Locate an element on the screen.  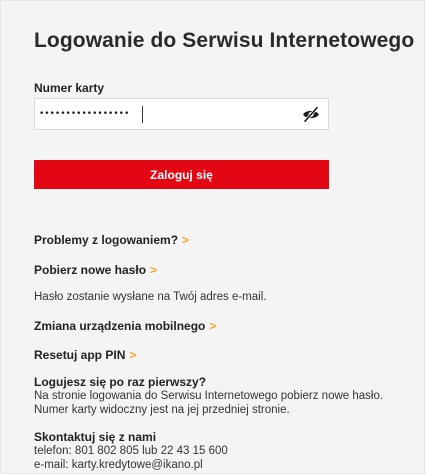
reset-pin-label: Resetuj app PIN is located at coordinates (80, 355).